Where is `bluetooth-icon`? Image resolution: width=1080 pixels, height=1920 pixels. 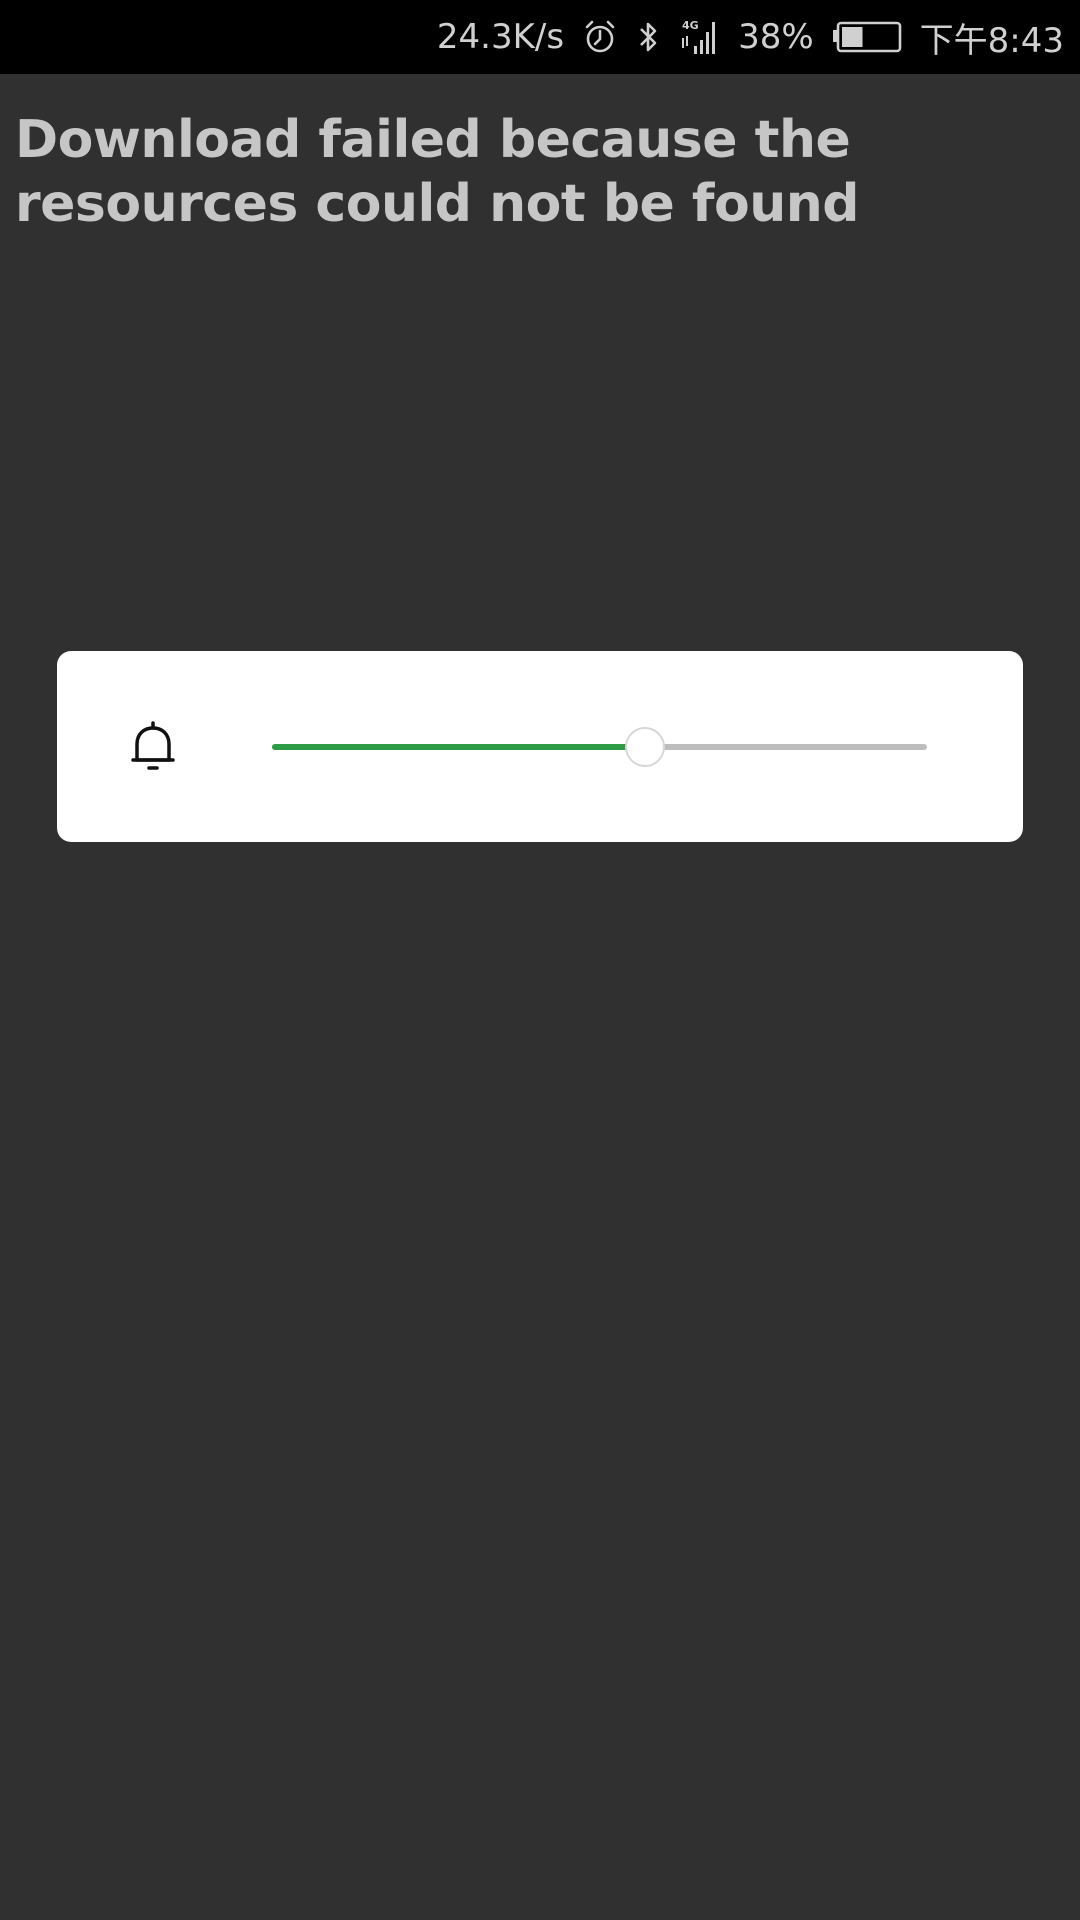
bluetooth-icon is located at coordinates (649, 37).